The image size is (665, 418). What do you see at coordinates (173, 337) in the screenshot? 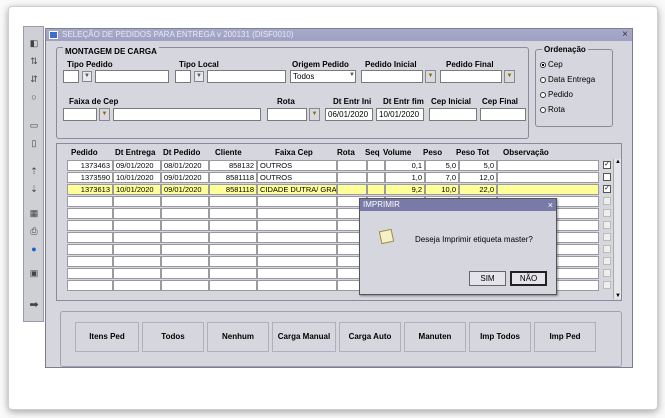
I see `todos-button: Todos` at bounding box center [173, 337].